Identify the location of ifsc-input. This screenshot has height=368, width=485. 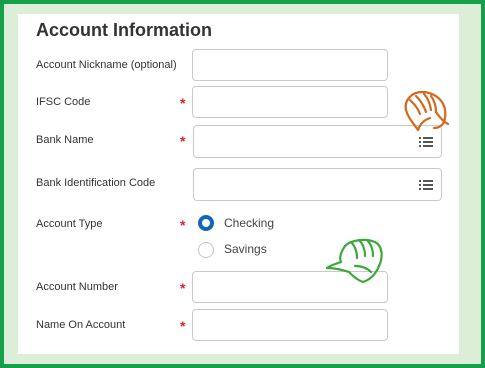
(290, 102).